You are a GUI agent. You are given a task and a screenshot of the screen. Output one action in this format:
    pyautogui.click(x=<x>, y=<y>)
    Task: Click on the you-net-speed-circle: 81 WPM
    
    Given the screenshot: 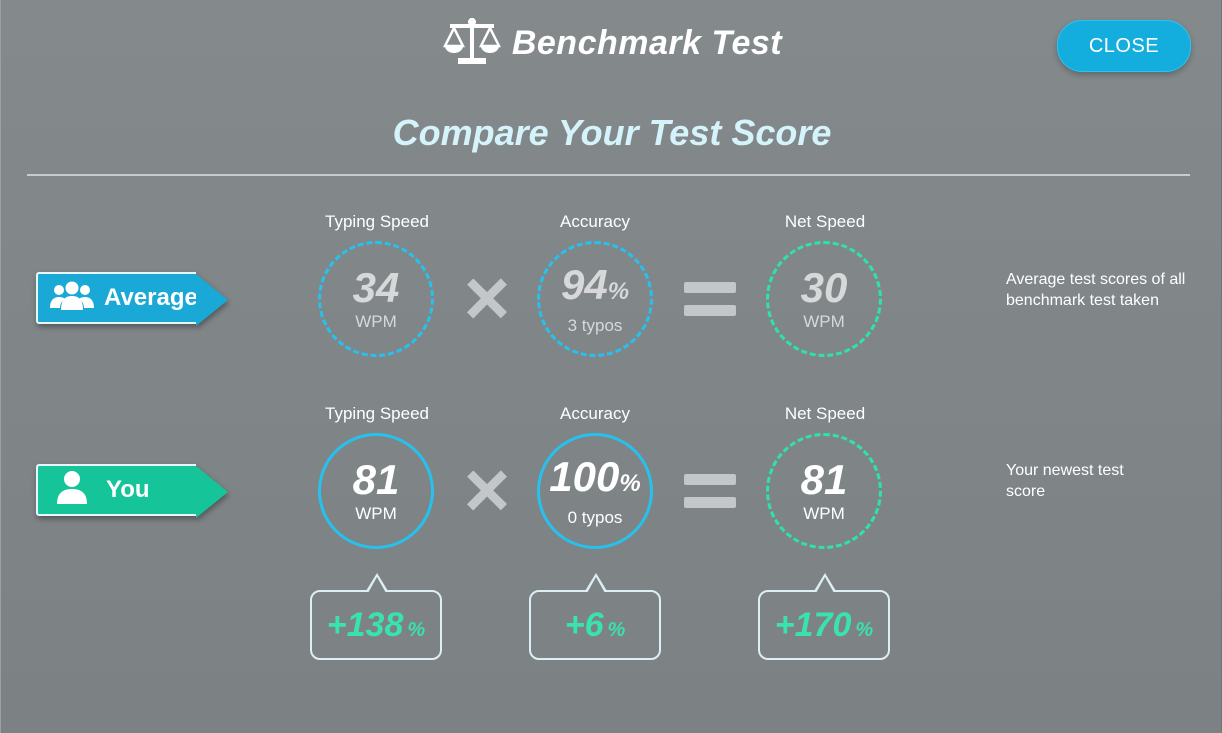 What is the action you would take?
    pyautogui.click(x=824, y=491)
    